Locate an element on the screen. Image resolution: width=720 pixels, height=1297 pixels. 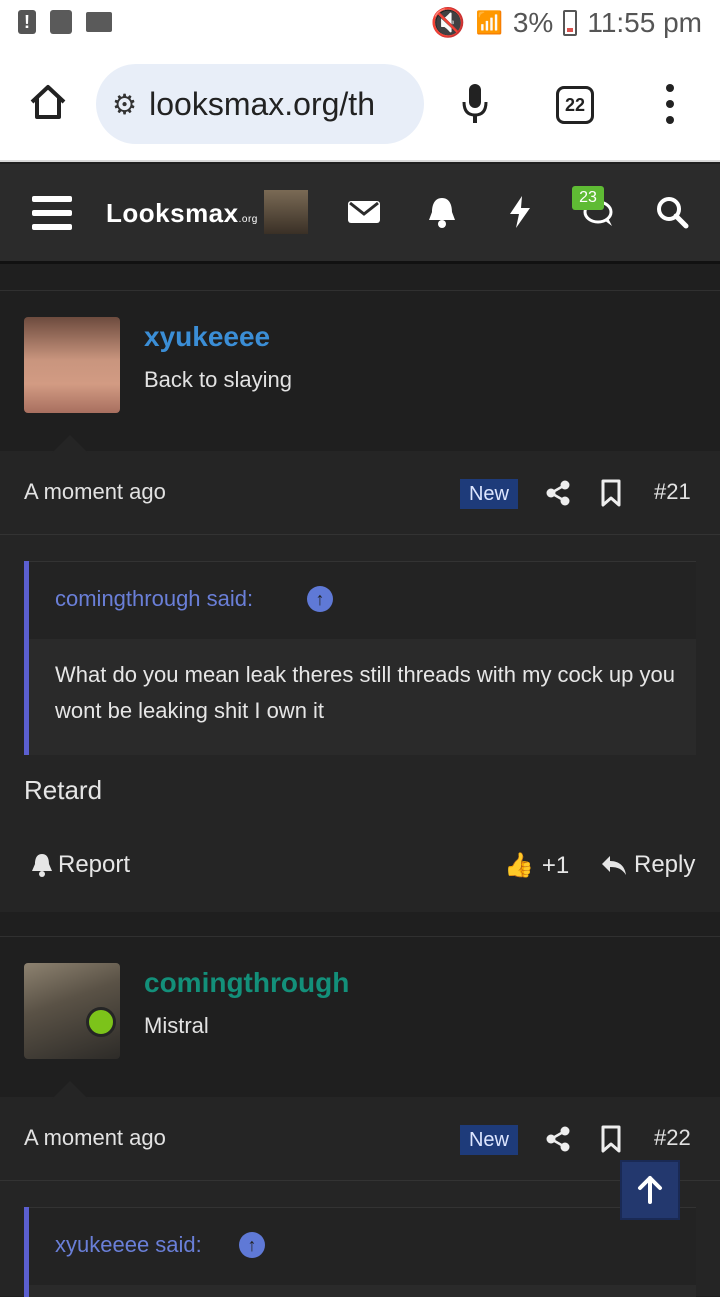
post-number: #21 is located at coordinates (672, 492).